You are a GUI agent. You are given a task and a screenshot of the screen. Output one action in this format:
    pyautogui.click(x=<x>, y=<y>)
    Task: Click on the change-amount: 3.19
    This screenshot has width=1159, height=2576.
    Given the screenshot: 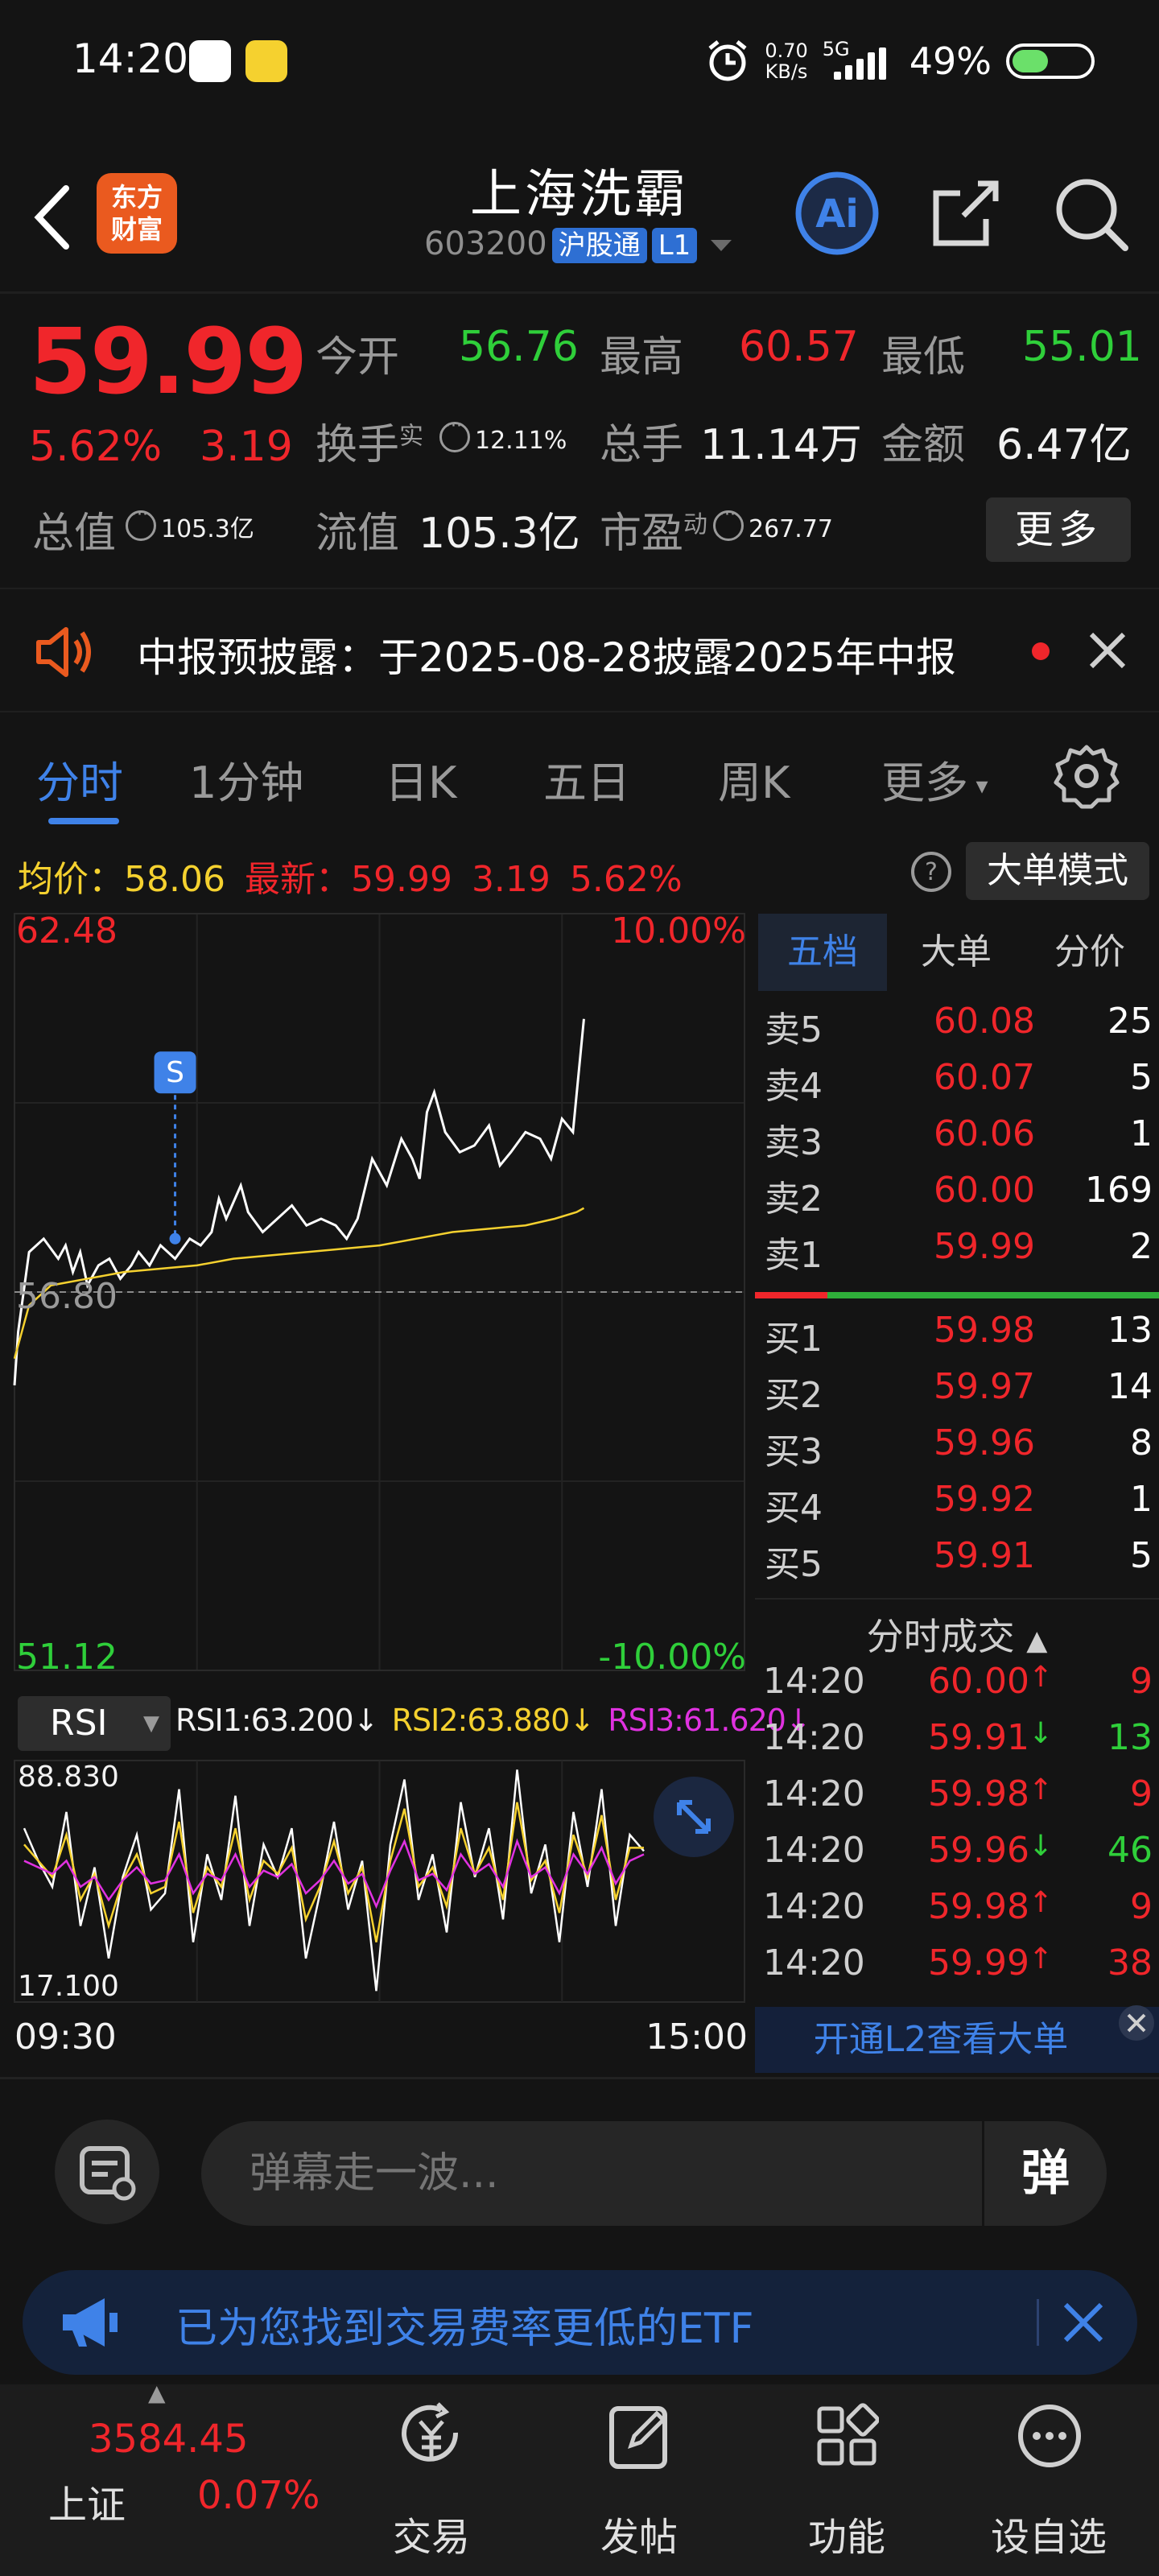 What is the action you would take?
    pyautogui.click(x=246, y=447)
    